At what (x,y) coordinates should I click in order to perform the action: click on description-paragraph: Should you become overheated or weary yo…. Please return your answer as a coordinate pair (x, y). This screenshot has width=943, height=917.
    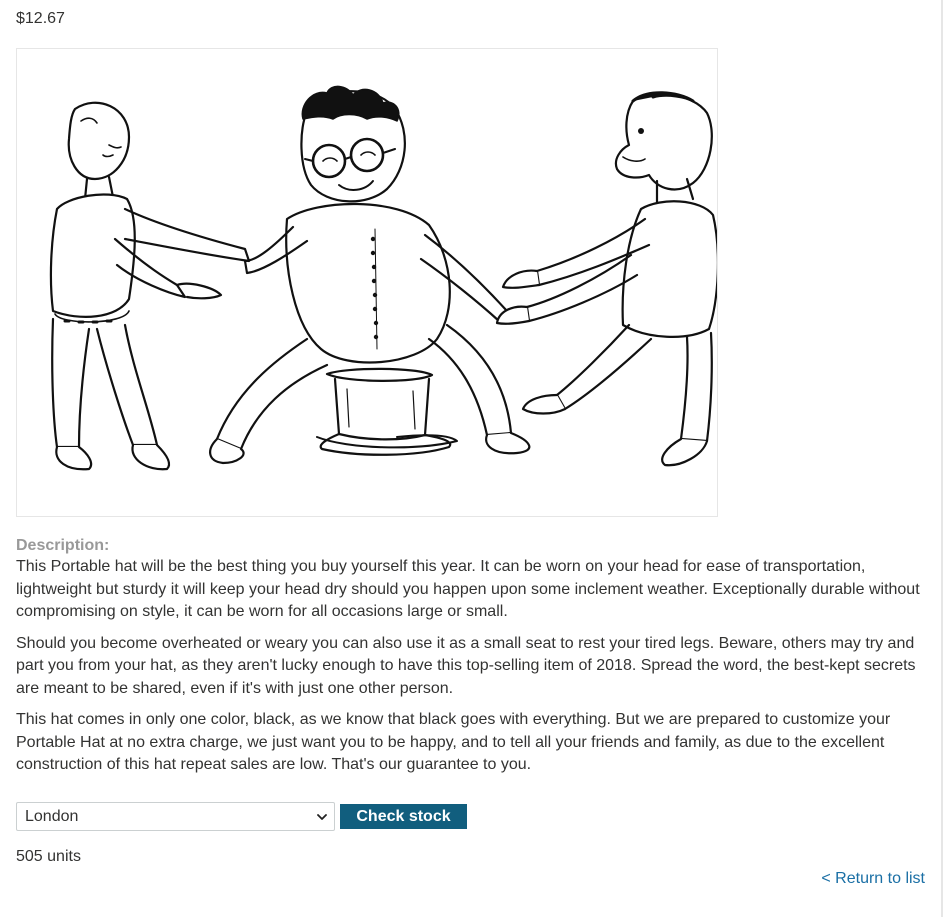
    Looking at the image, I should click on (466, 665).